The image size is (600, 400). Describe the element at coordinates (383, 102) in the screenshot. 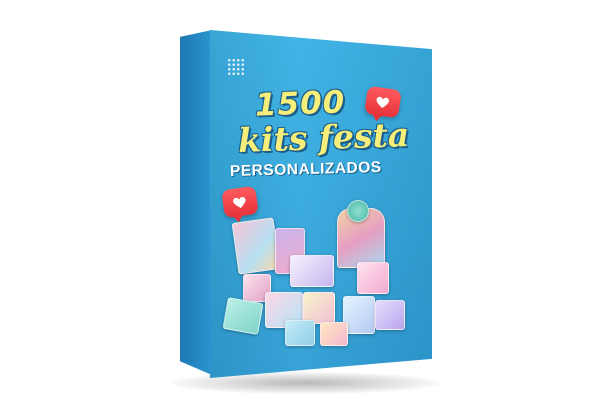

I see `like-heart-icon` at that location.